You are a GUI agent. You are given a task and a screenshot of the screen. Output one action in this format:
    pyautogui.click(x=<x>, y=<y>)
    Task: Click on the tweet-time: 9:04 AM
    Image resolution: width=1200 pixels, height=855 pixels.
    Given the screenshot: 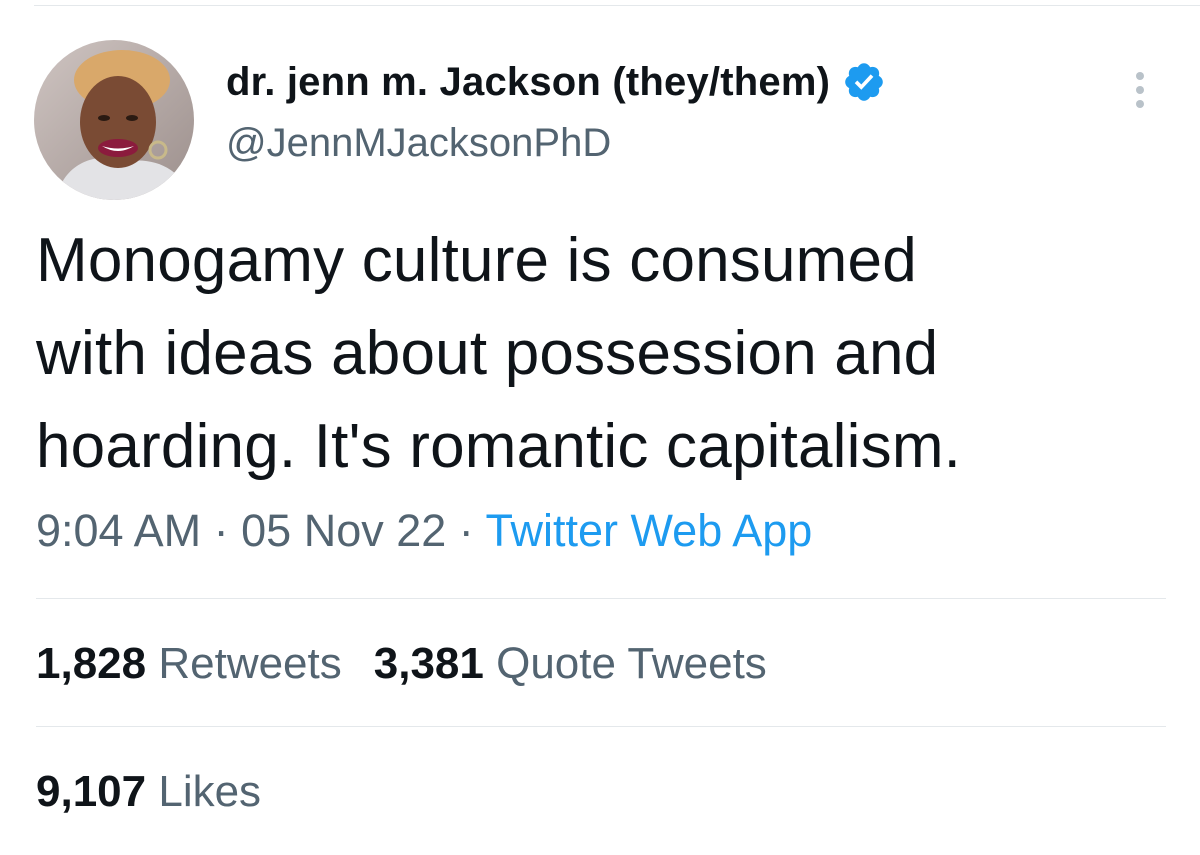 What is the action you would take?
    pyautogui.click(x=118, y=530)
    